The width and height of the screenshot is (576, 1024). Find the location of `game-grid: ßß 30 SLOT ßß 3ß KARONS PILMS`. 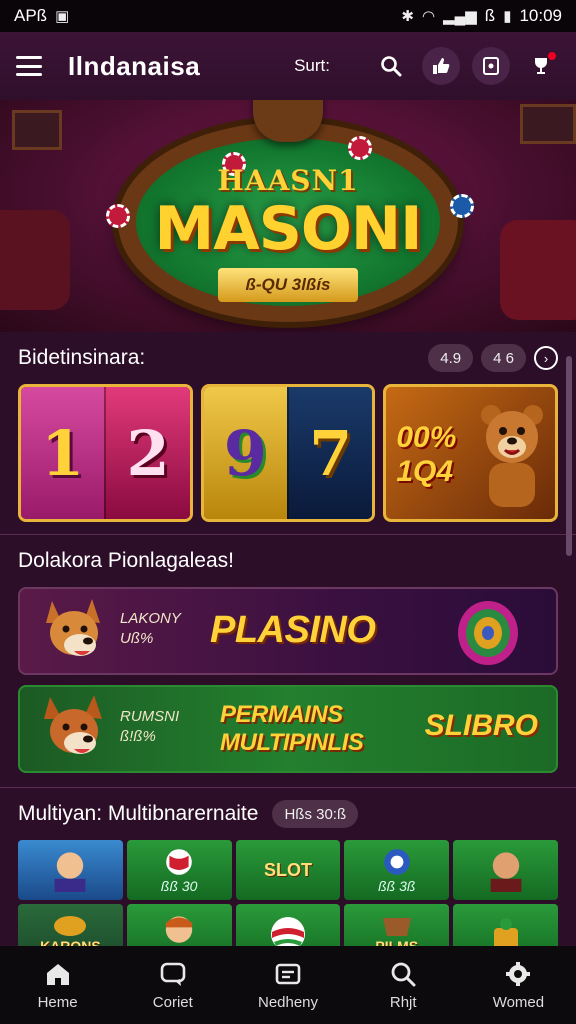

game-grid: ßß 30 SLOT ßß 3ß KARONS PILMS is located at coordinates (288, 893).